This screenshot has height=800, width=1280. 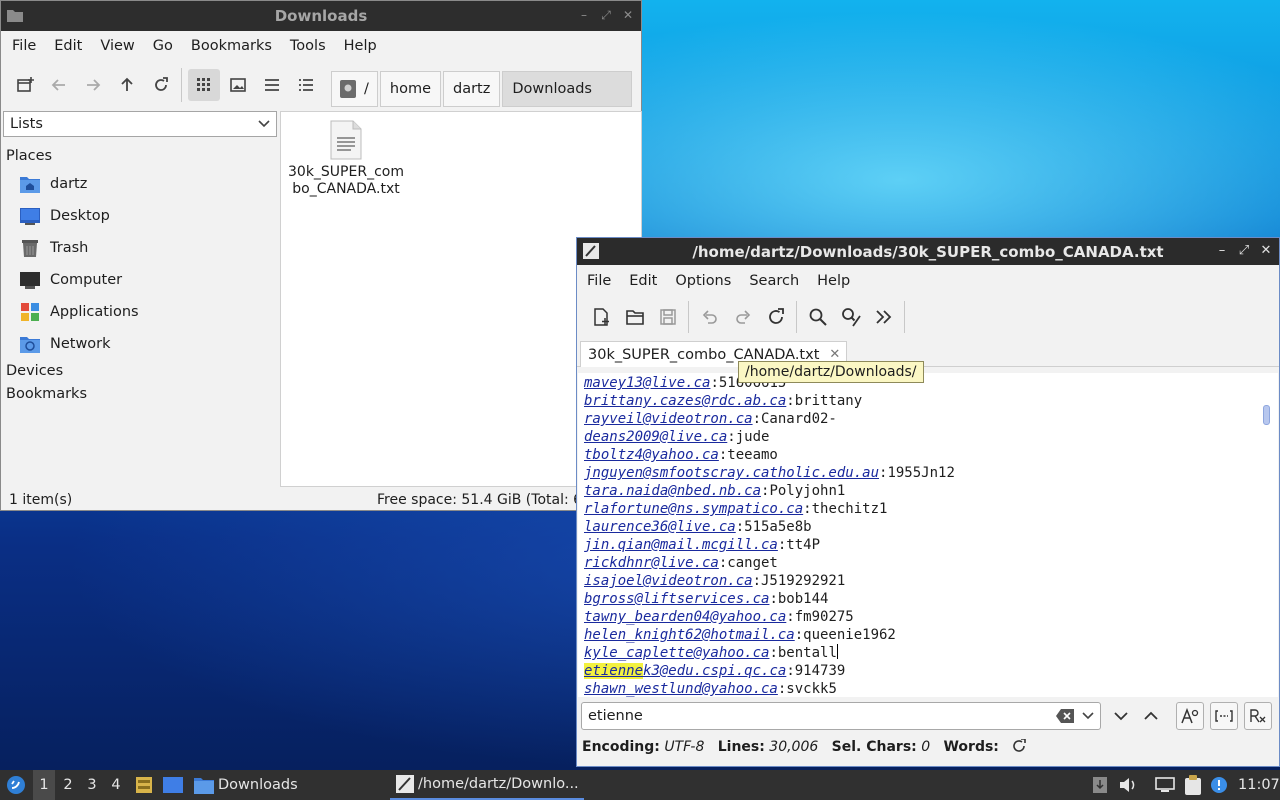 What do you see at coordinates (272, 85) in the screenshot?
I see `compact-view-button` at bounding box center [272, 85].